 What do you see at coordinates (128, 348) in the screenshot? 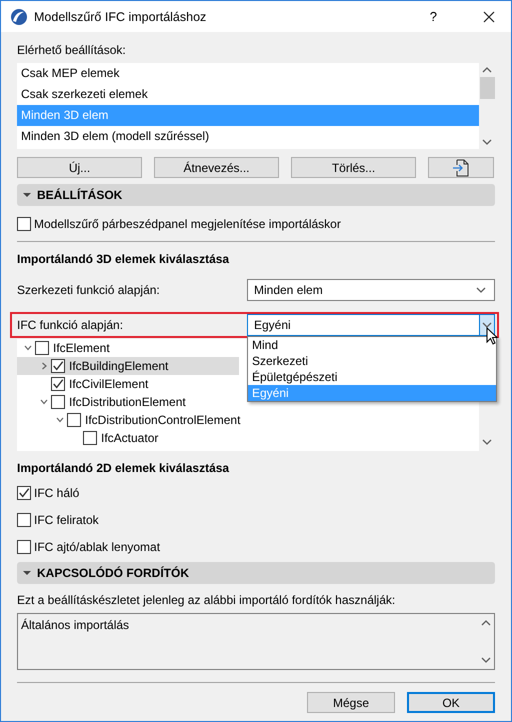
I see `tree-row: IfcElement` at bounding box center [128, 348].